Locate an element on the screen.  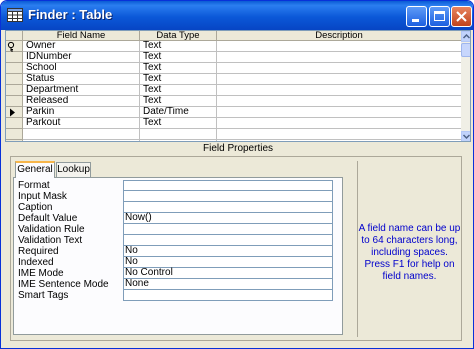
property-row: Default Value Now() is located at coordinates (179, 218).